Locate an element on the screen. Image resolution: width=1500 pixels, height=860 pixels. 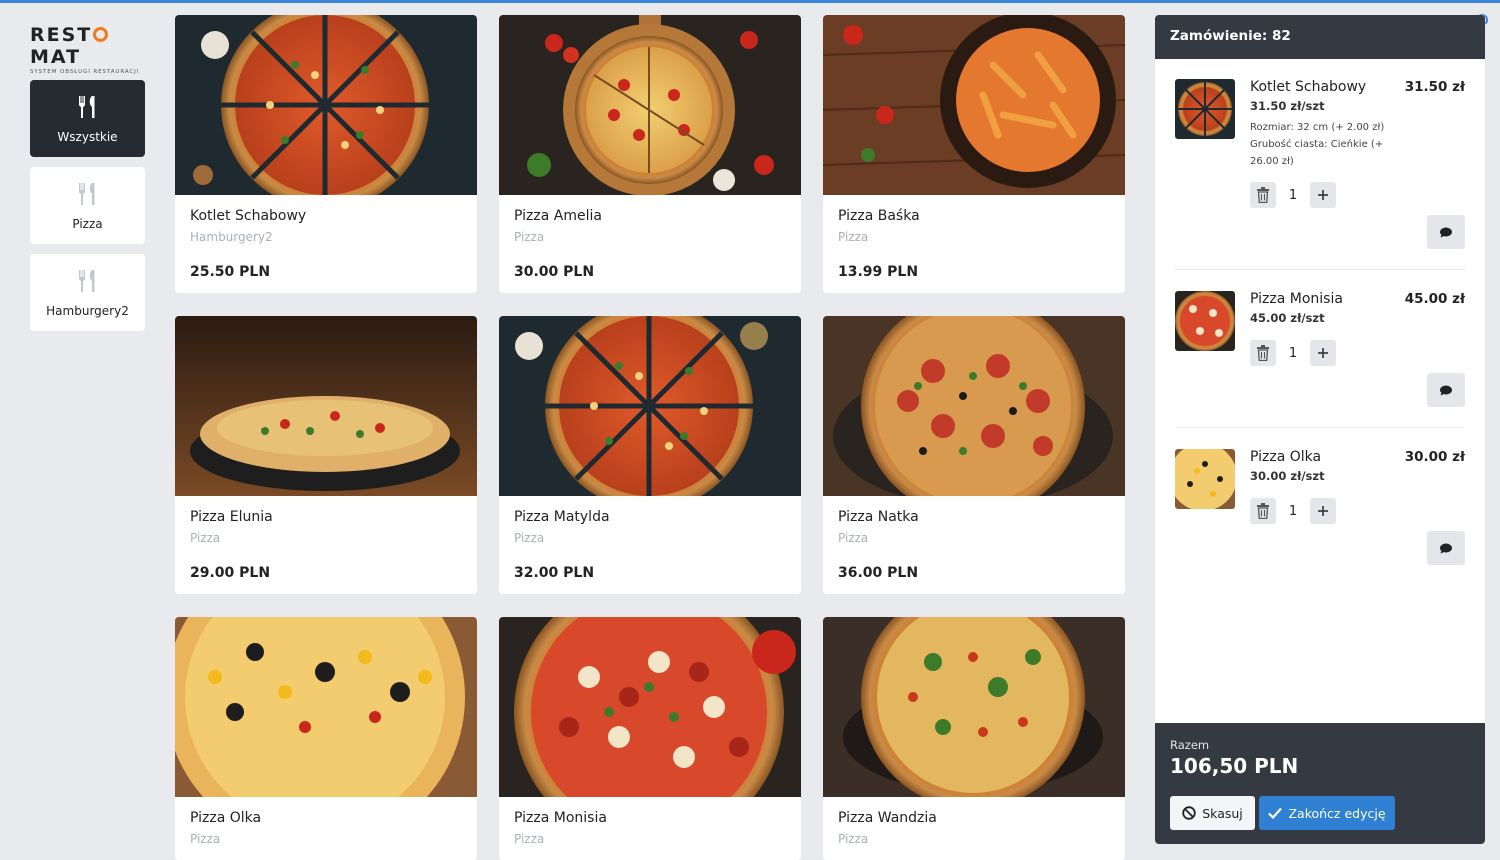
order-item-unit-price: 31.50 zł/szt is located at coordinates (1287, 106).